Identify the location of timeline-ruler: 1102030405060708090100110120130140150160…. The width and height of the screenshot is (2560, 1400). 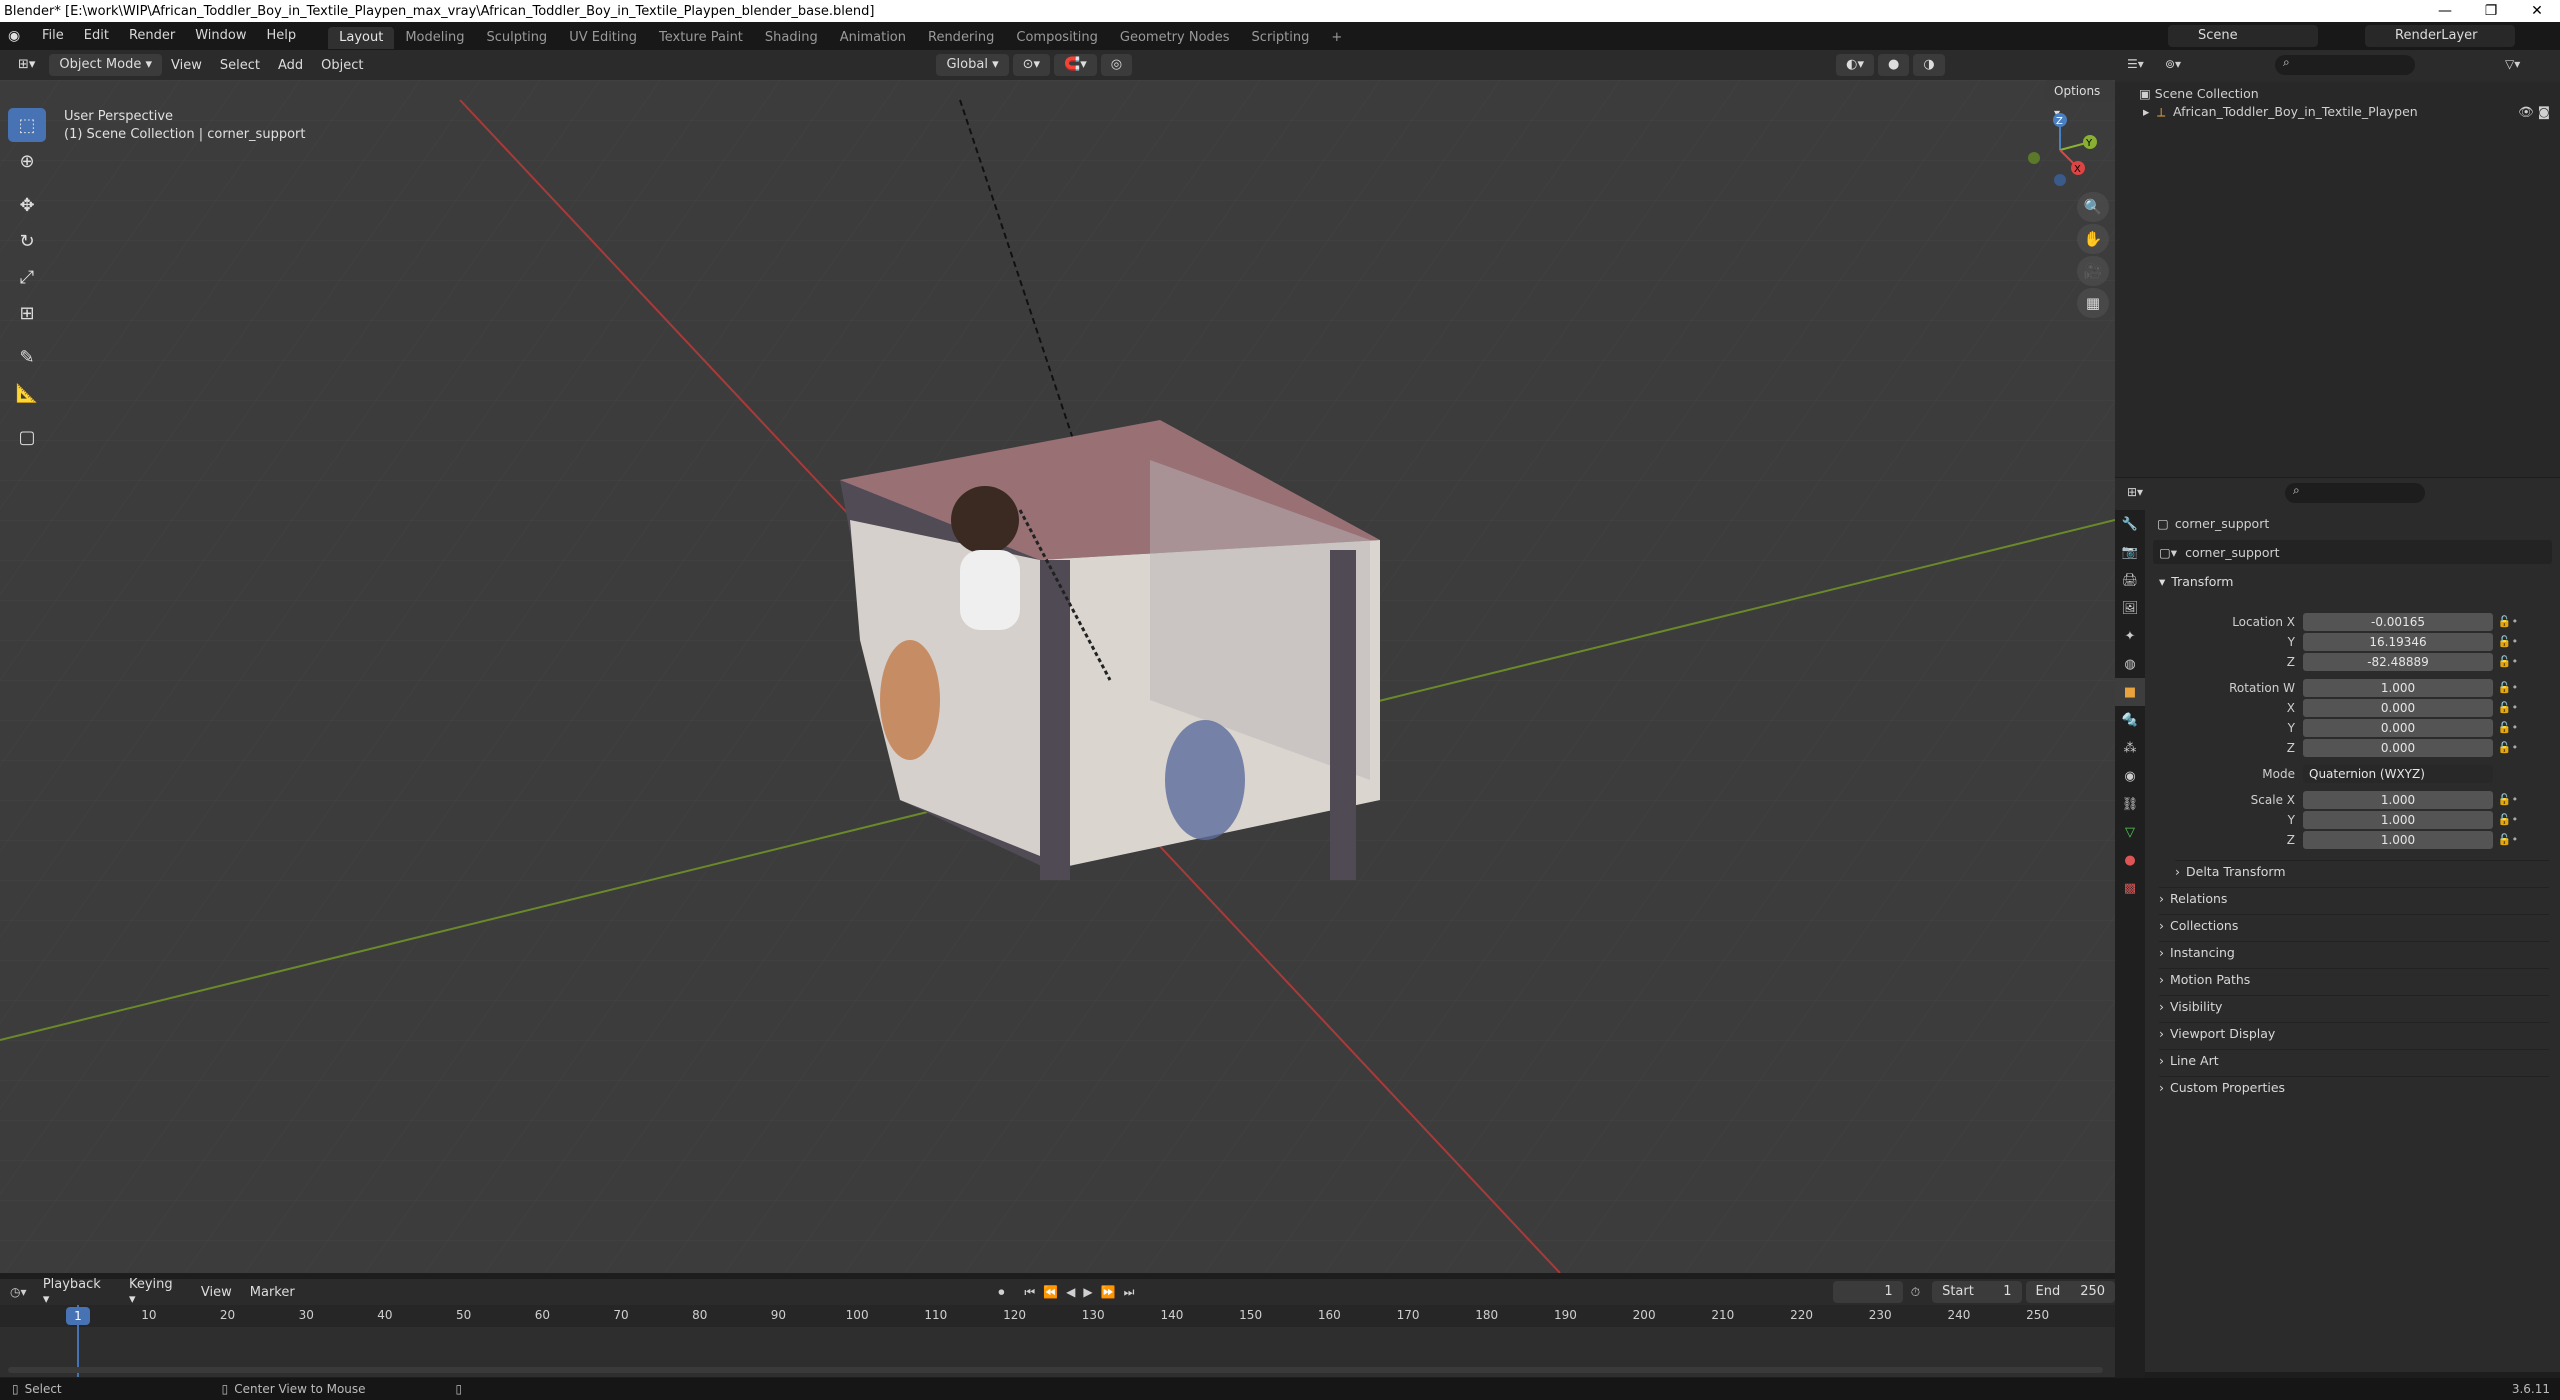
(1057, 1316).